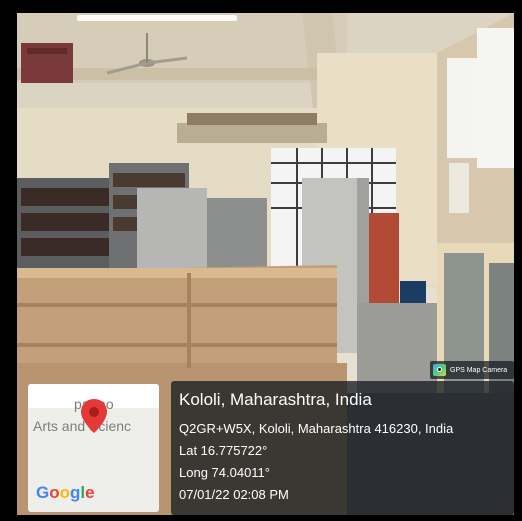 The width and height of the screenshot is (522, 521). Describe the element at coordinates (275, 399) in the screenshot. I see `location-title: Kololi, Maharashtra, India` at that location.